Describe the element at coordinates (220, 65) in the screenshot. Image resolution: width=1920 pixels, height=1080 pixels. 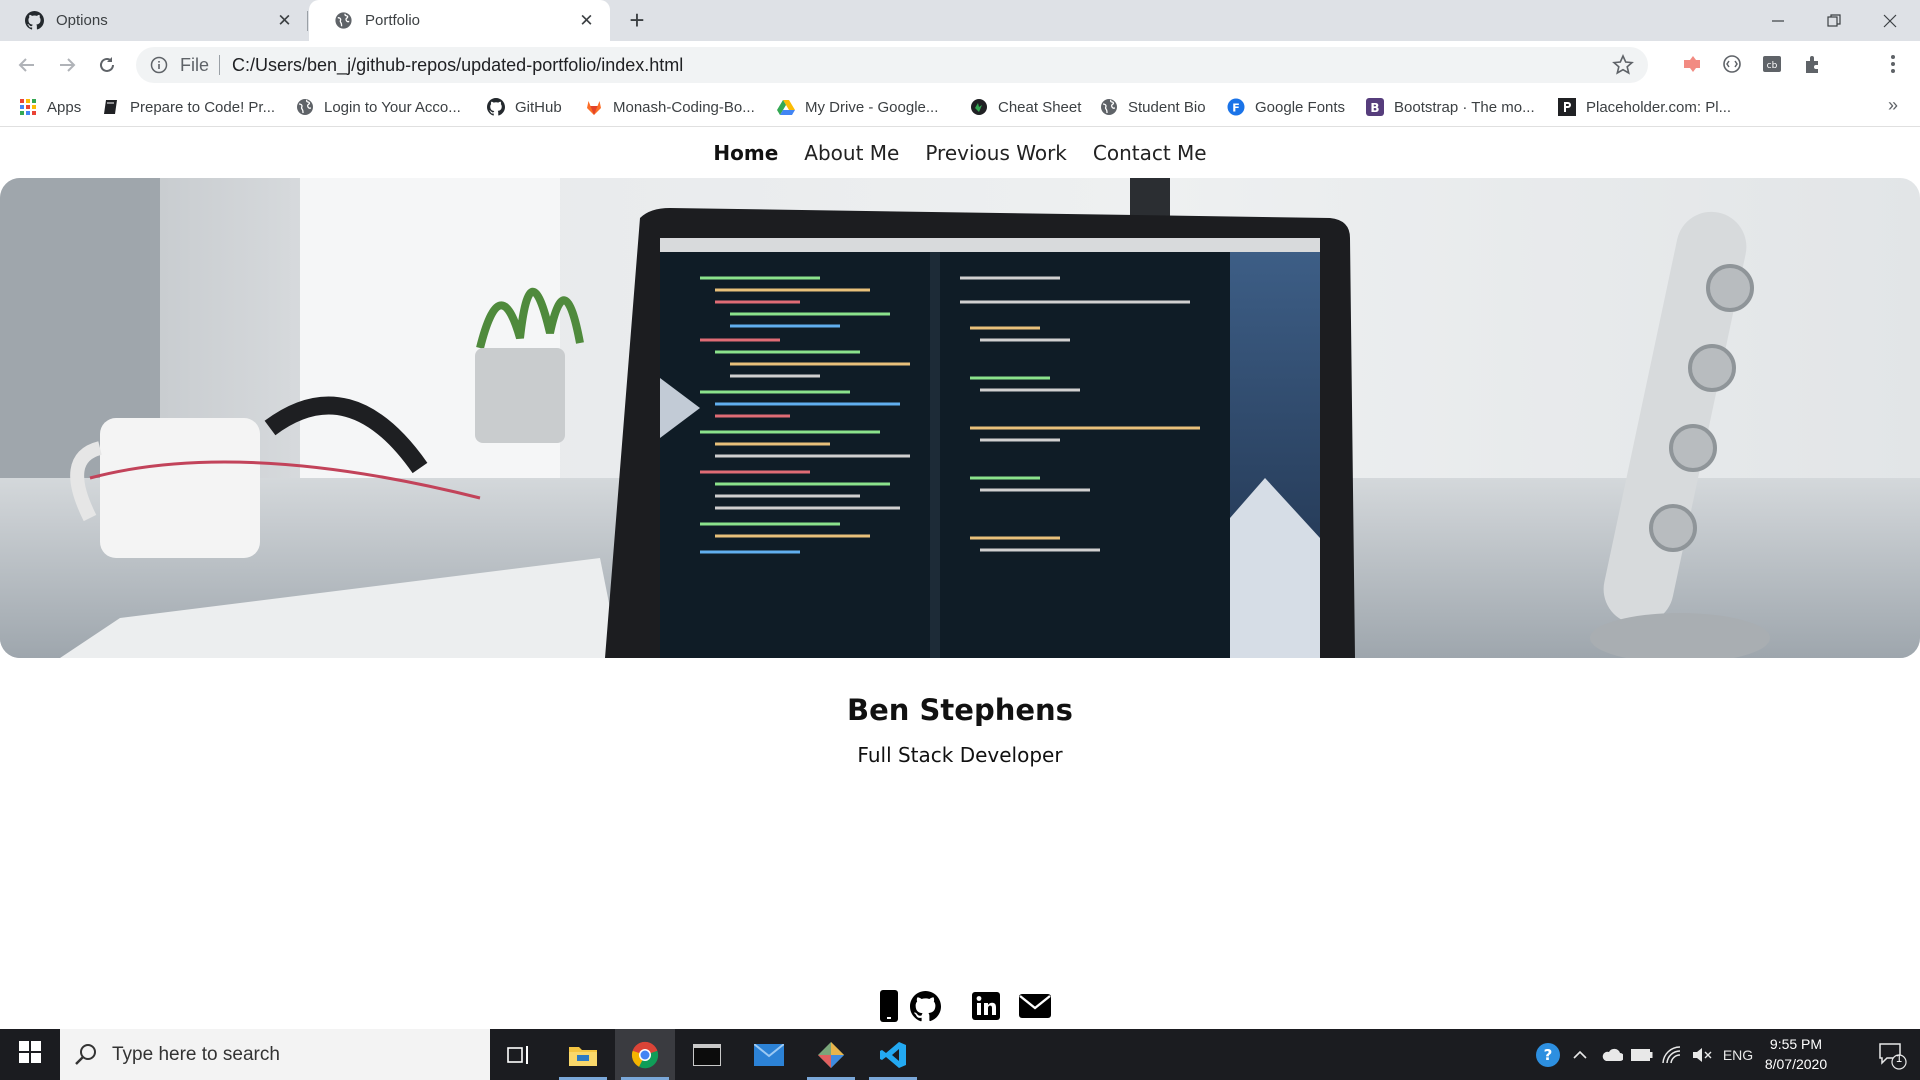
I see `address-divider` at that location.